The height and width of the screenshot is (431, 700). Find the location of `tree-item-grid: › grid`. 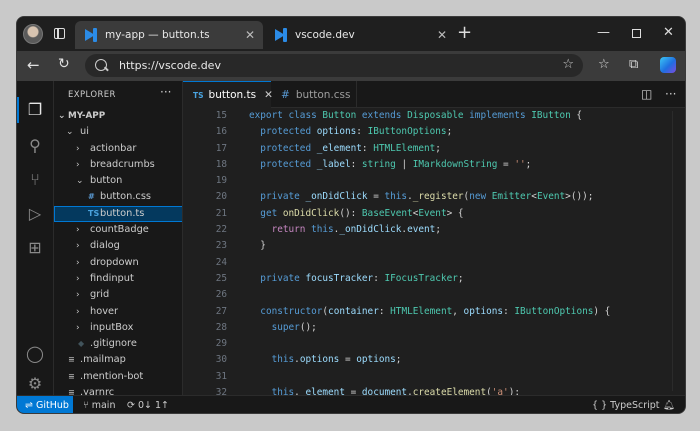

tree-item-grid: › grid is located at coordinates (118, 295).